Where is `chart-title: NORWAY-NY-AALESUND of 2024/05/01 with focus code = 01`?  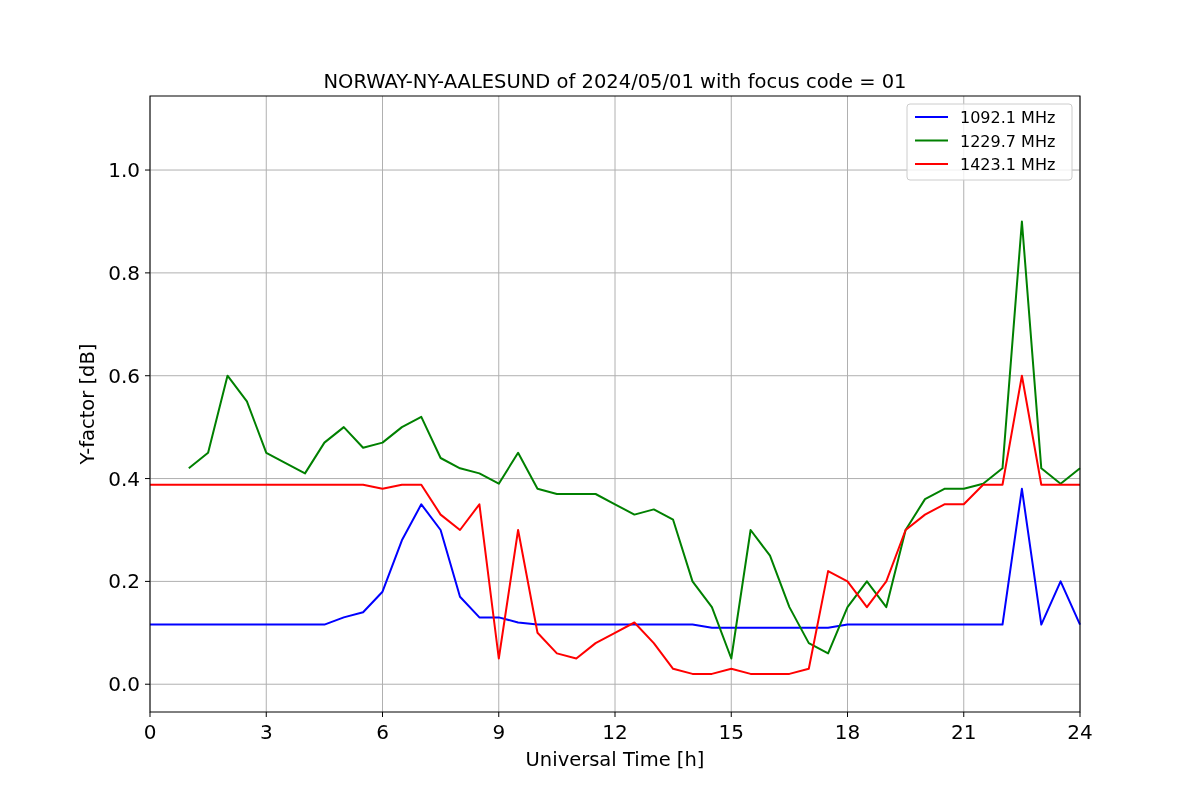
chart-title: NORWAY-NY-AALESUND of 2024/05/01 with focus code = 01 is located at coordinates (615, 81).